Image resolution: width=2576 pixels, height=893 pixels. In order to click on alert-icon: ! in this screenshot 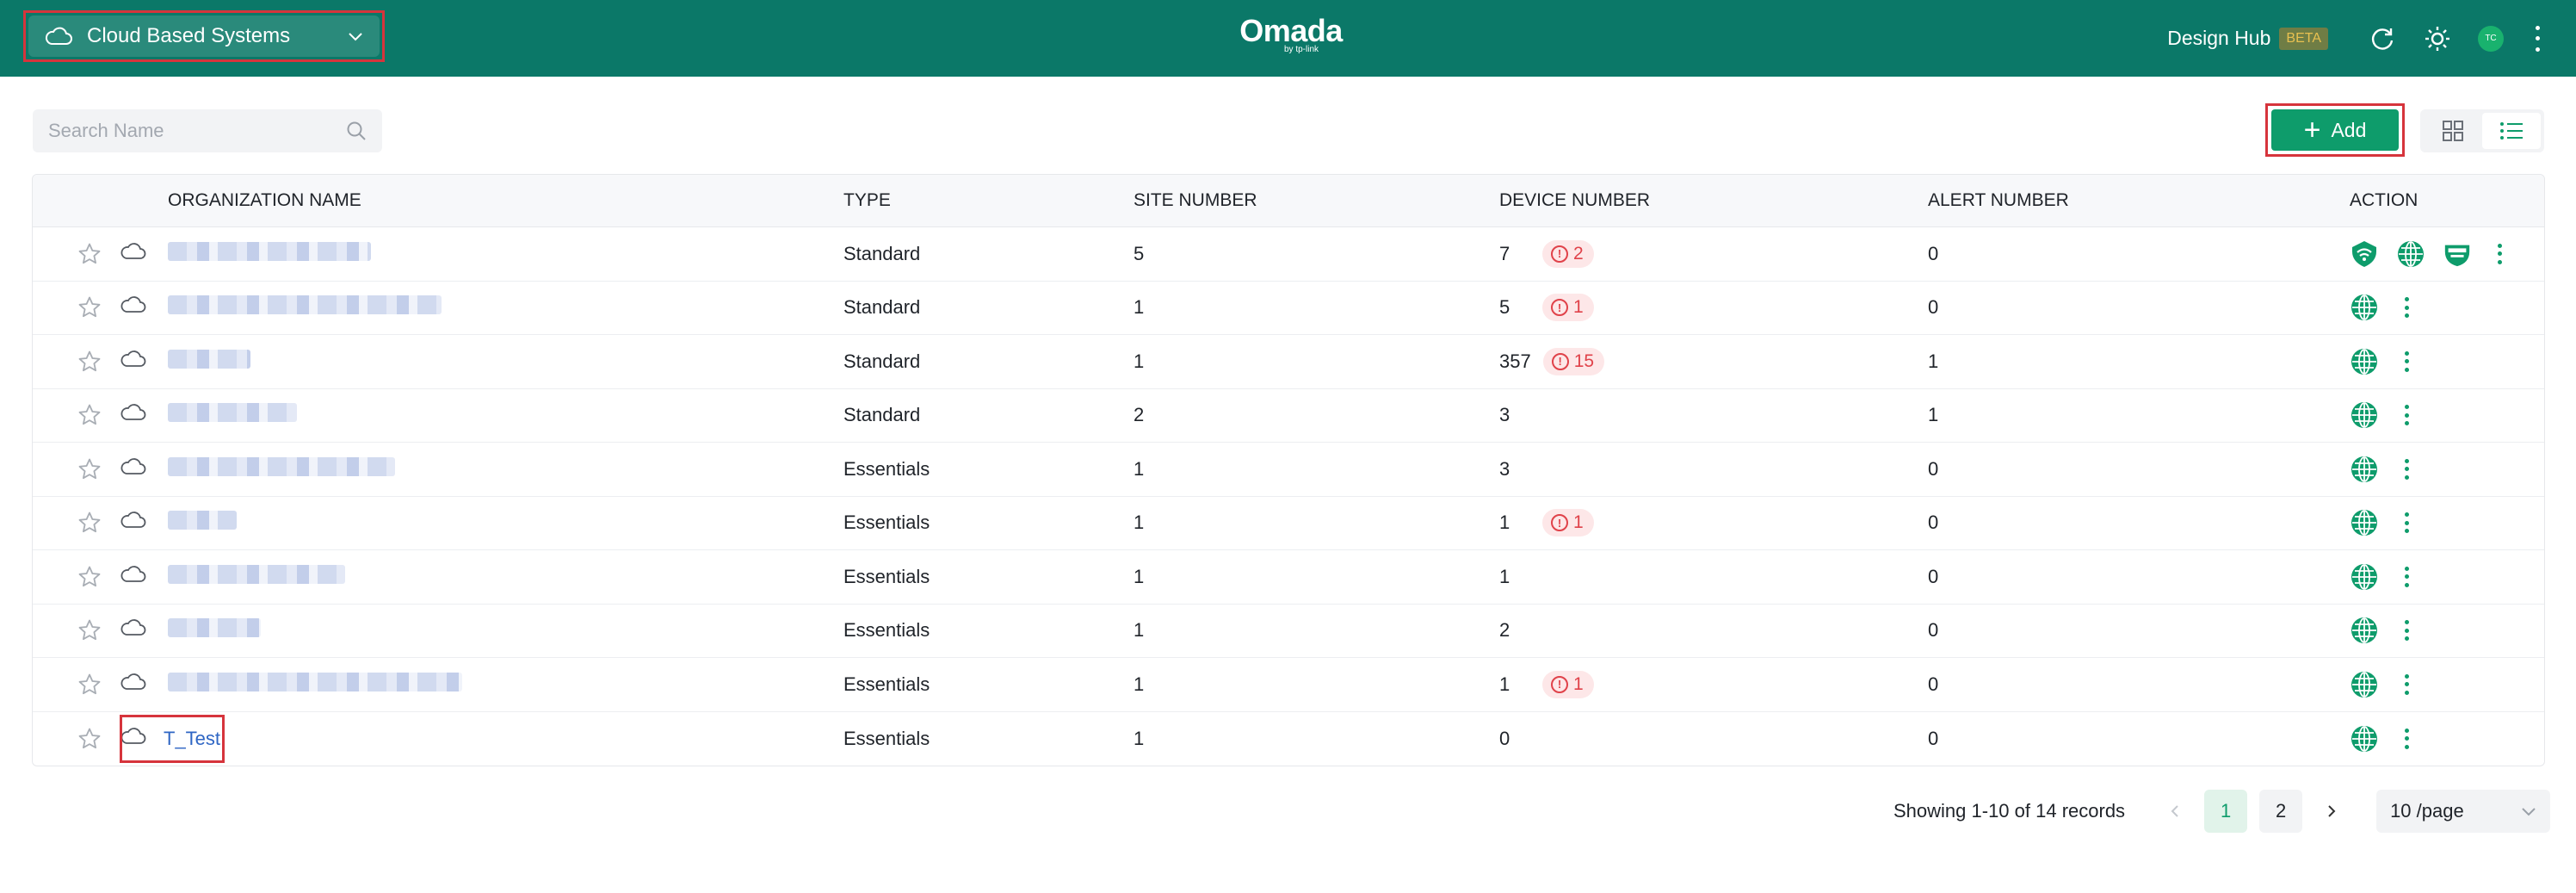, I will do `click(1559, 523)`.